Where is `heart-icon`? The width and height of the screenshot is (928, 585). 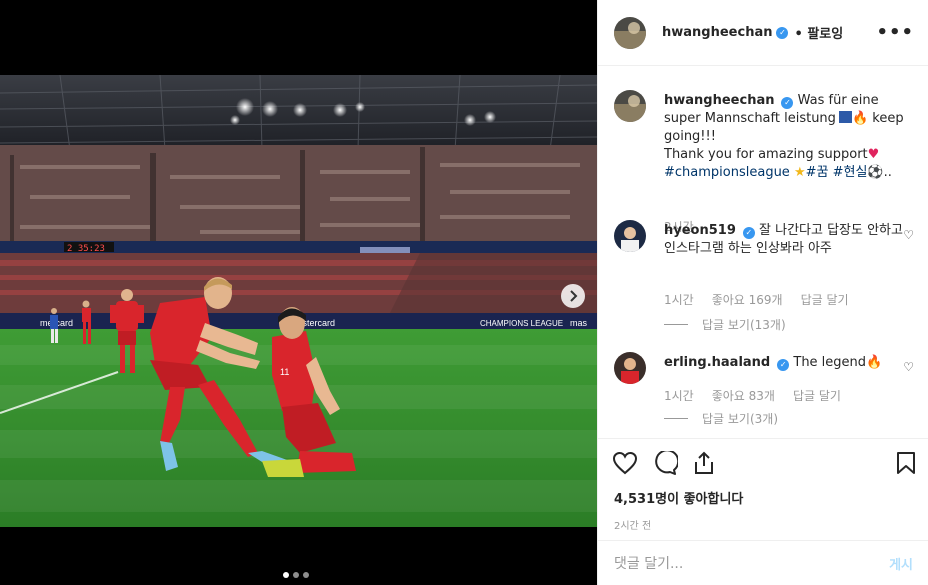
heart-icon is located at coordinates (625, 463).